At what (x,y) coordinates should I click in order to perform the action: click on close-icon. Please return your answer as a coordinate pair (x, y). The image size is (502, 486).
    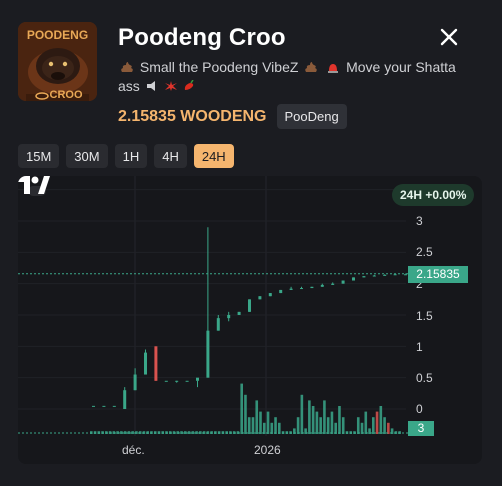
    Looking at the image, I should click on (449, 37).